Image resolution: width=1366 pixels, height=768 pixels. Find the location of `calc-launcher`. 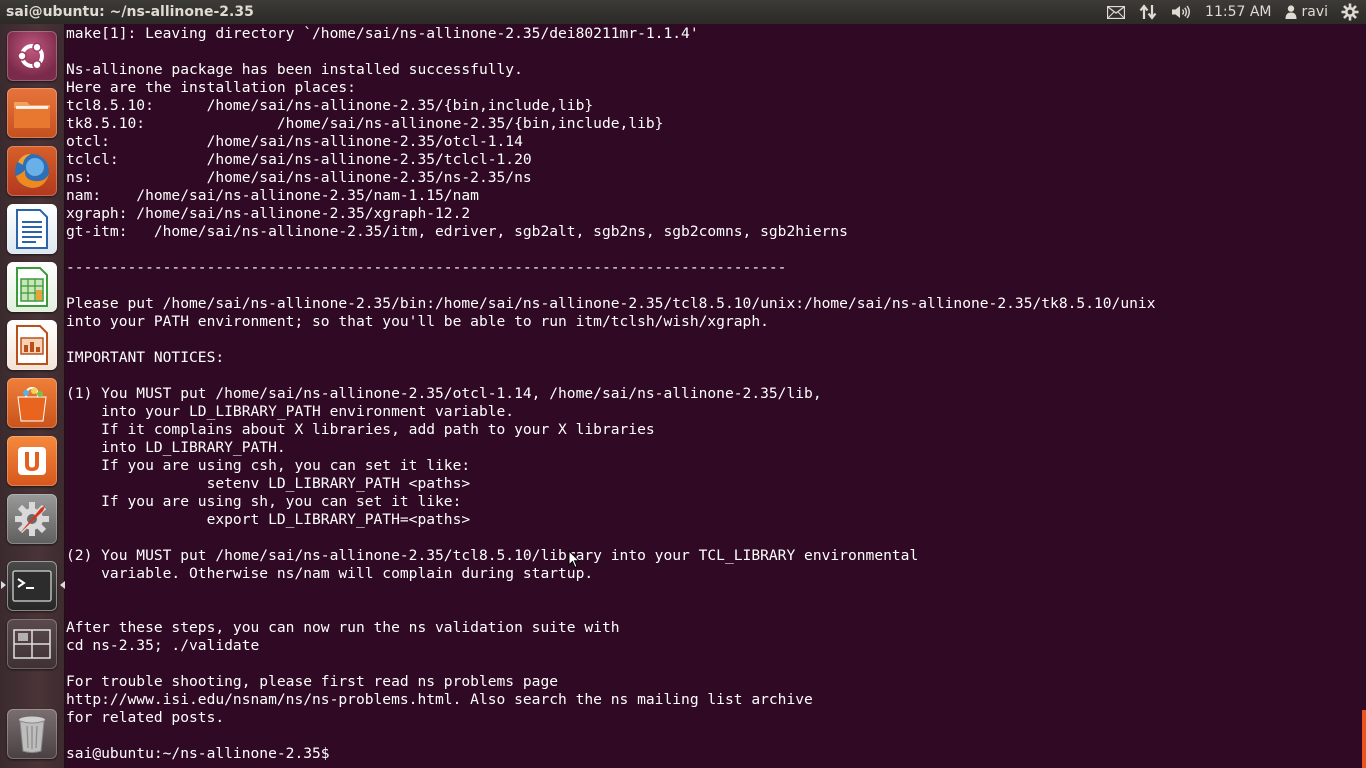

calc-launcher is located at coordinates (32, 287).